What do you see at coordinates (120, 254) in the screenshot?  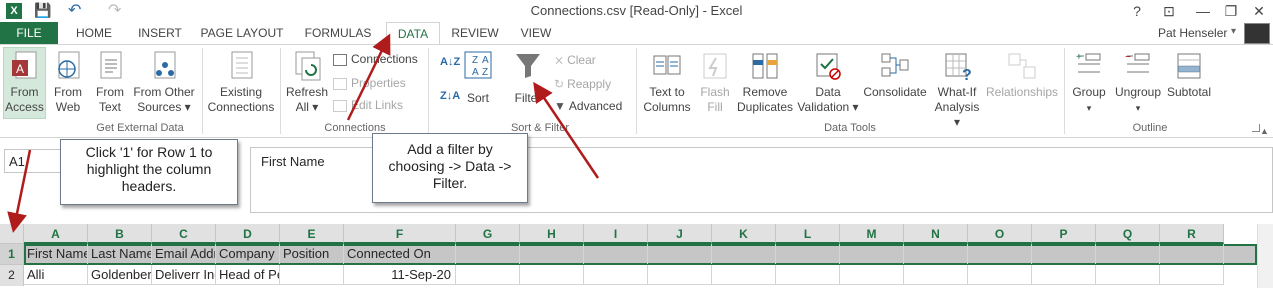 I see `cell-b1: Last Name` at bounding box center [120, 254].